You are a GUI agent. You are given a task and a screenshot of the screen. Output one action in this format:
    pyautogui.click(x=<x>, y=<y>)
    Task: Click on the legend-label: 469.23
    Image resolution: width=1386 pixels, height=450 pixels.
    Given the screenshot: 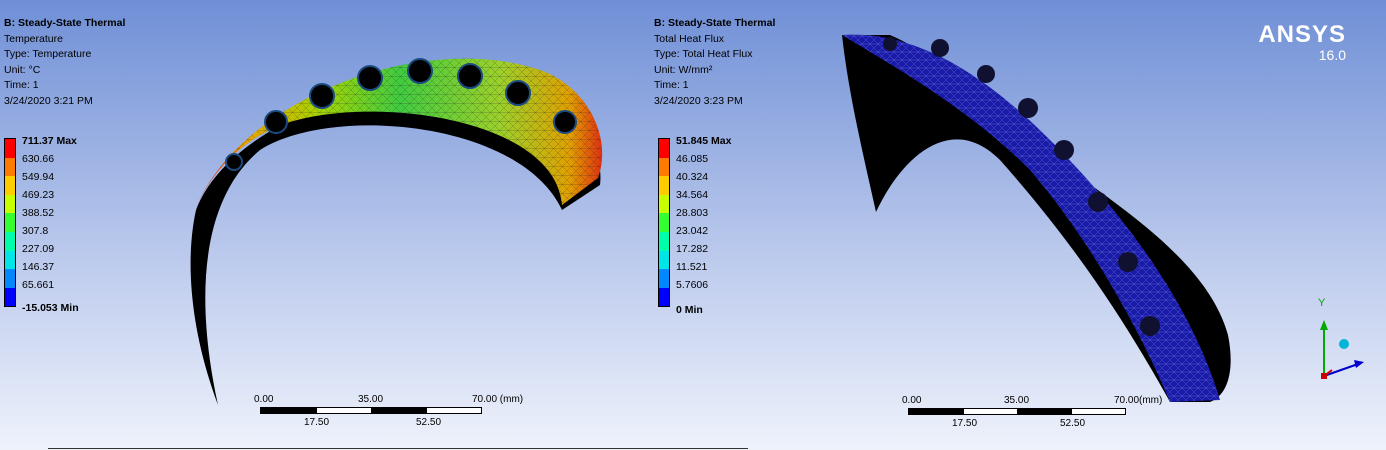 What is the action you would take?
    pyautogui.click(x=38, y=195)
    